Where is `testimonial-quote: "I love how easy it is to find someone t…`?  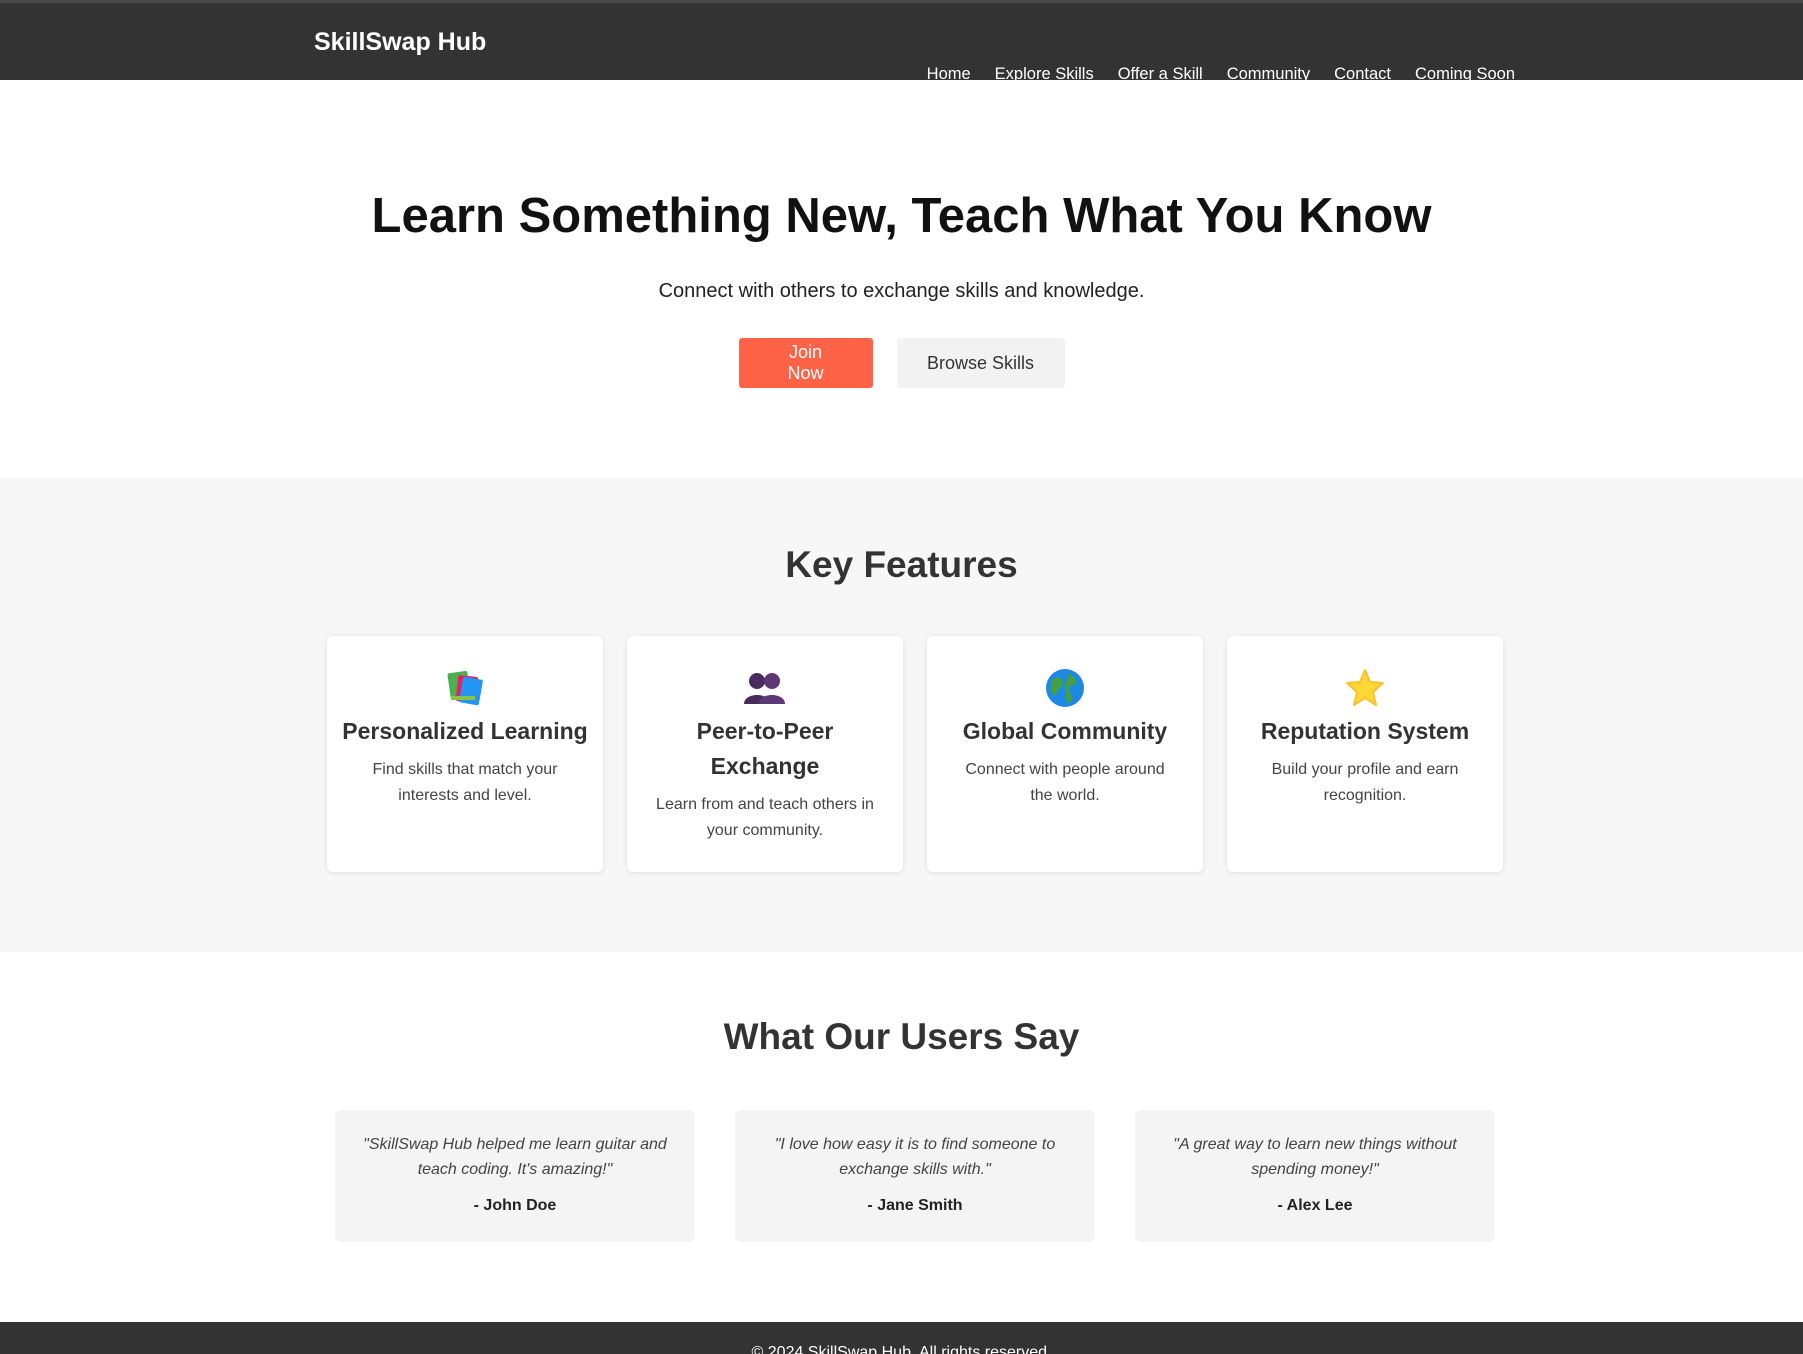 testimonial-quote: "I love how easy it is to find someone t… is located at coordinates (915, 1157).